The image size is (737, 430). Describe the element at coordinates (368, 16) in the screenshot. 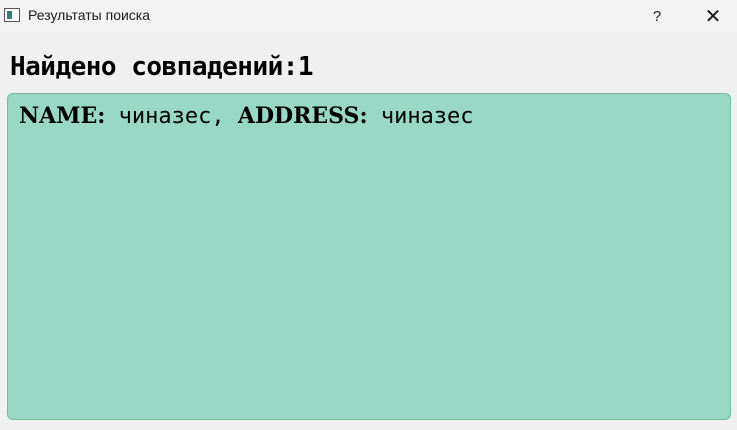

I see `title-bar: Результаты поиска ? ✕` at that location.